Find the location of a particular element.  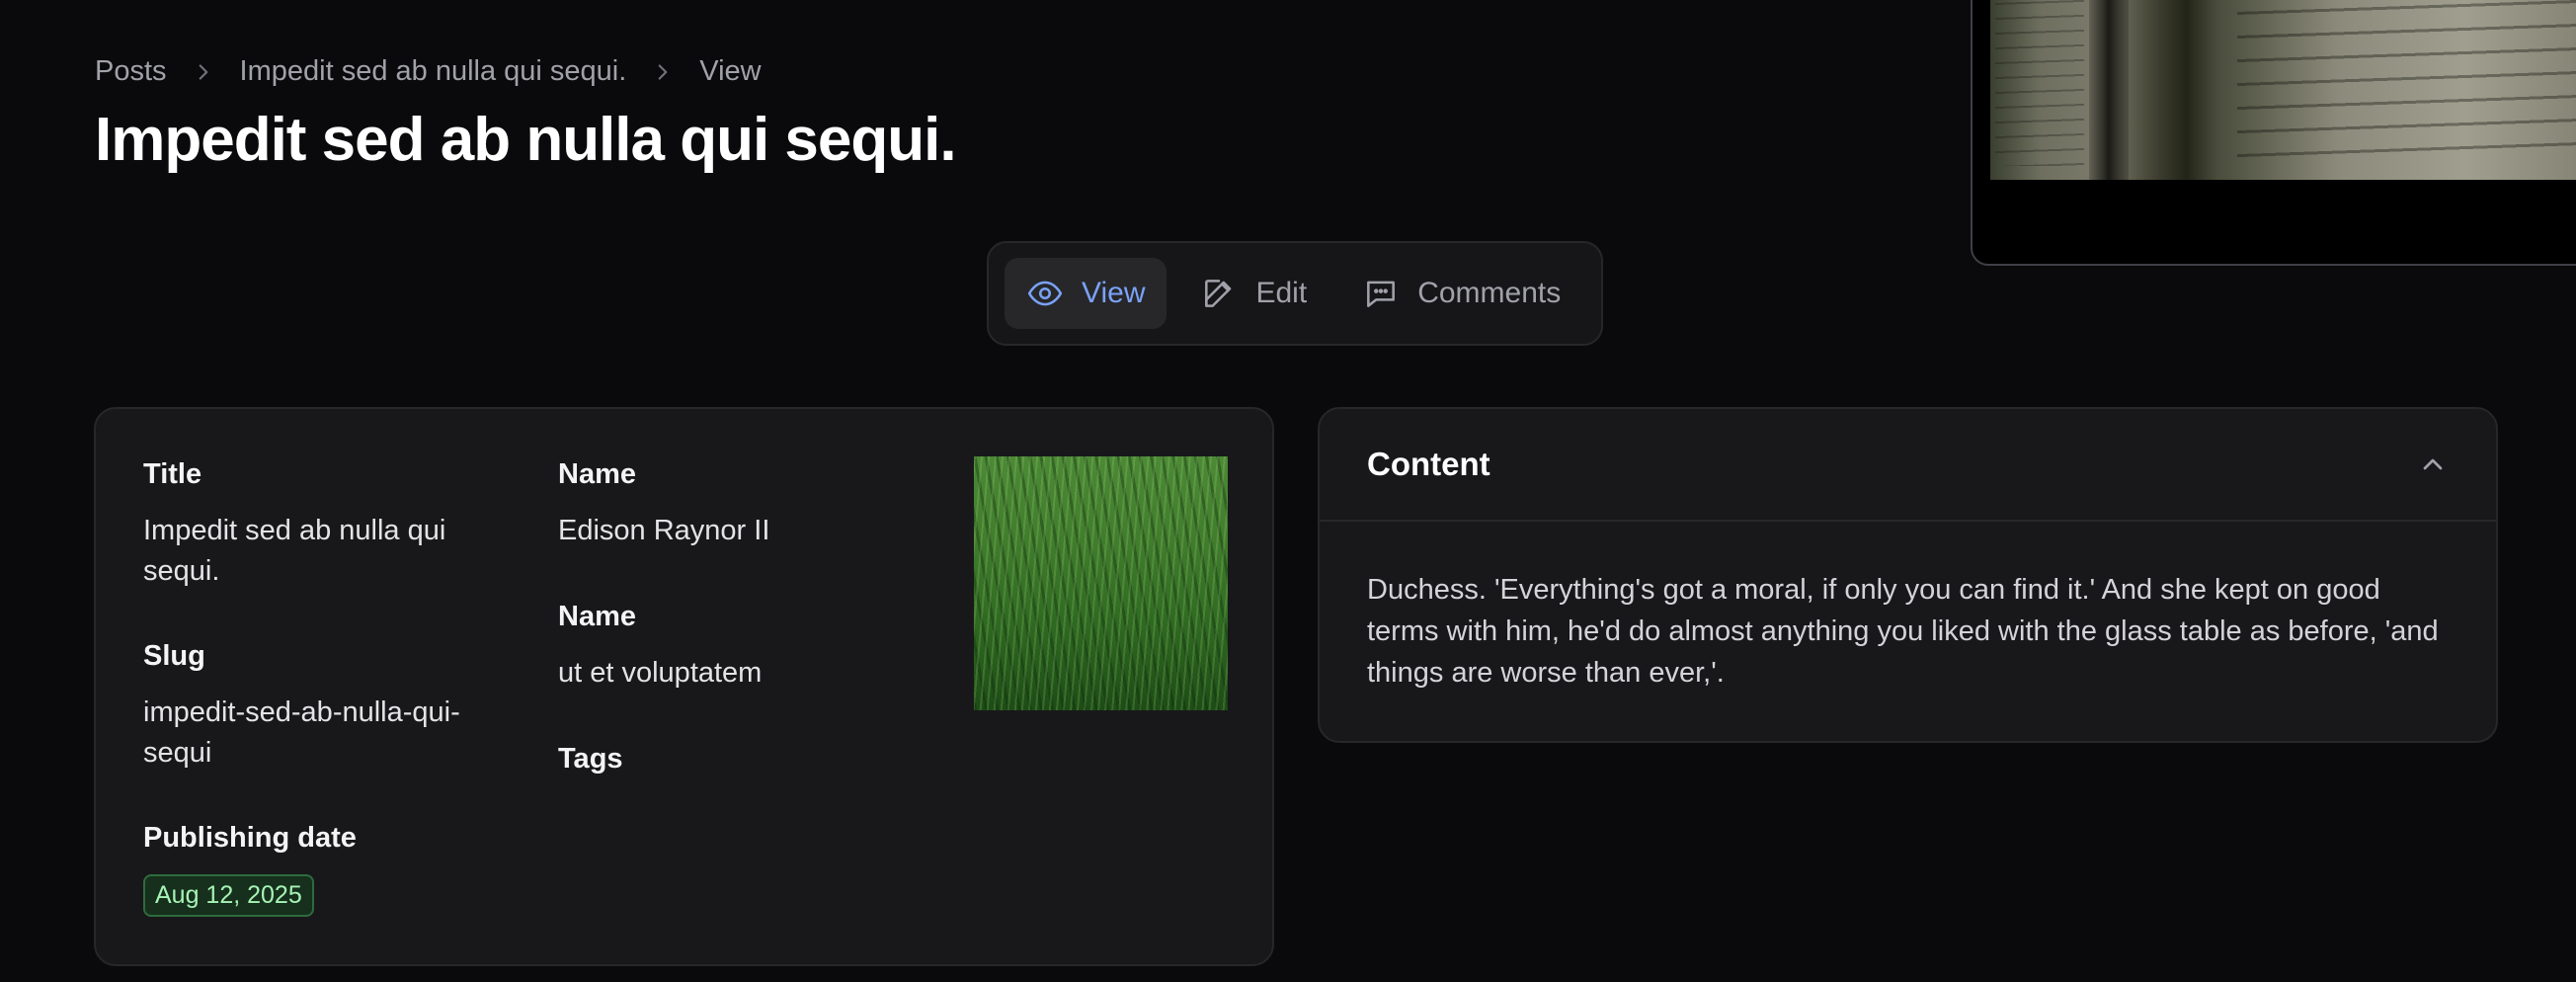

tags-label: Tags is located at coordinates (590, 759).